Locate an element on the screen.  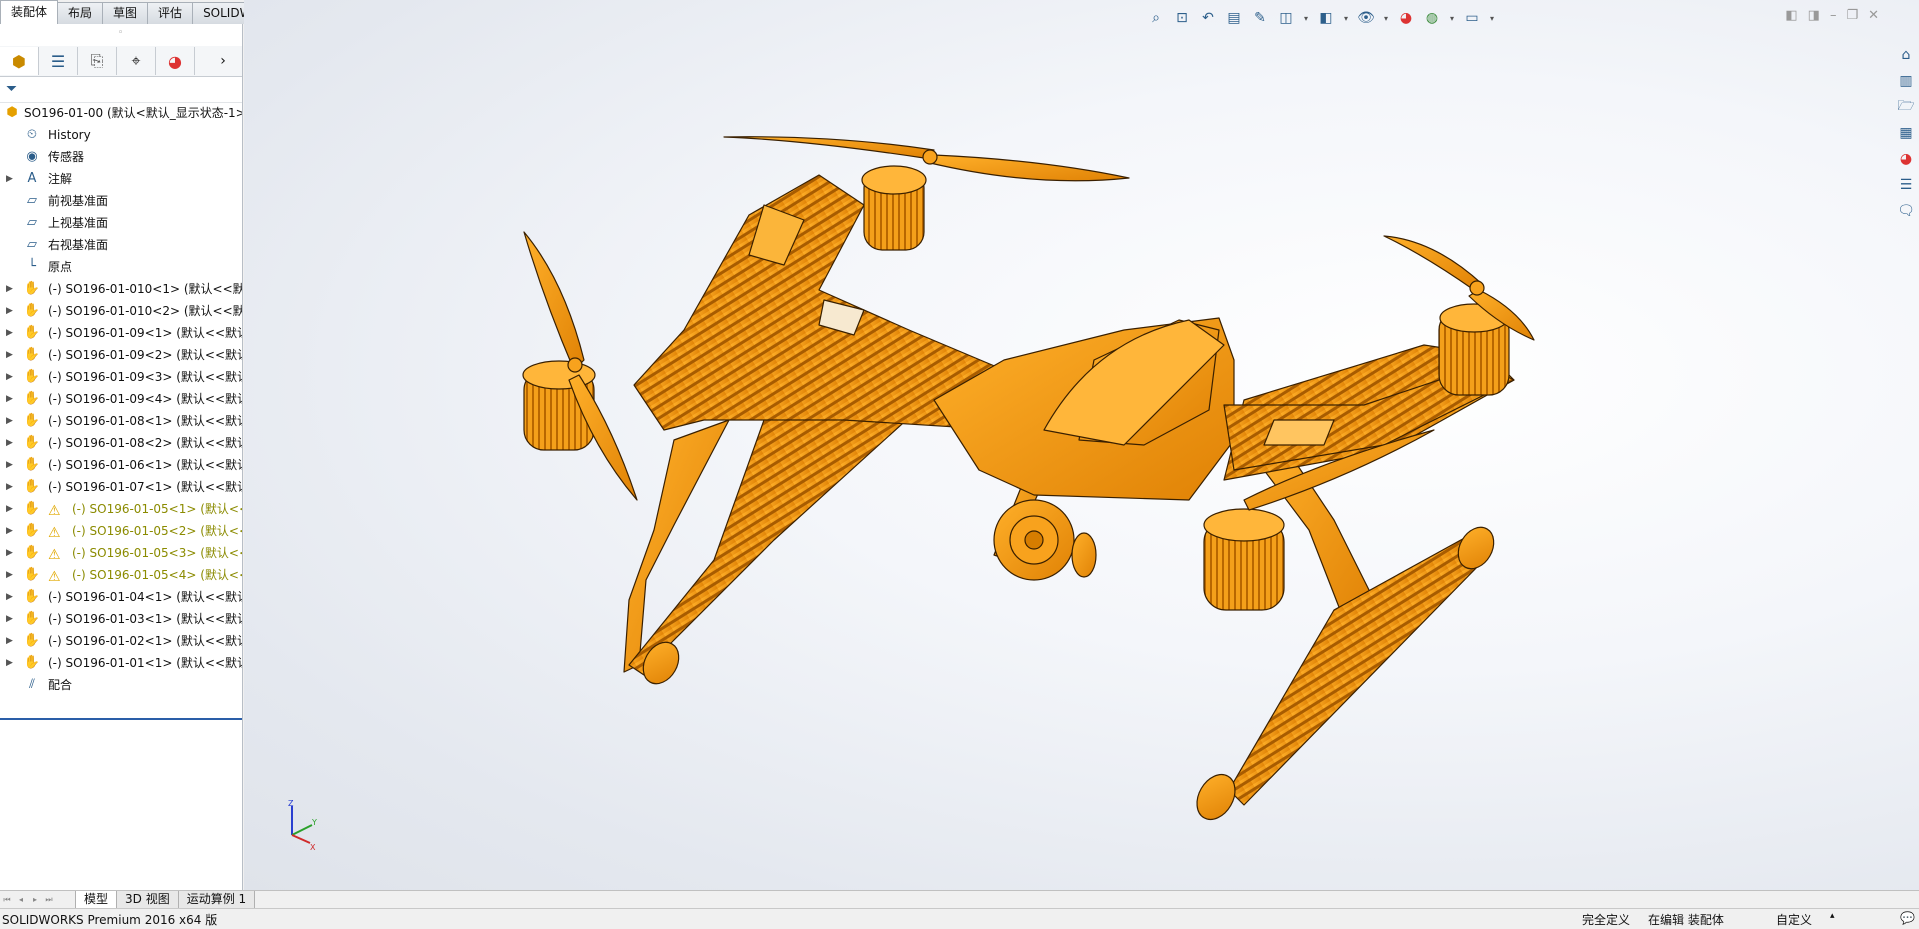
command-tab: 草图 is located at coordinates (125, 13).